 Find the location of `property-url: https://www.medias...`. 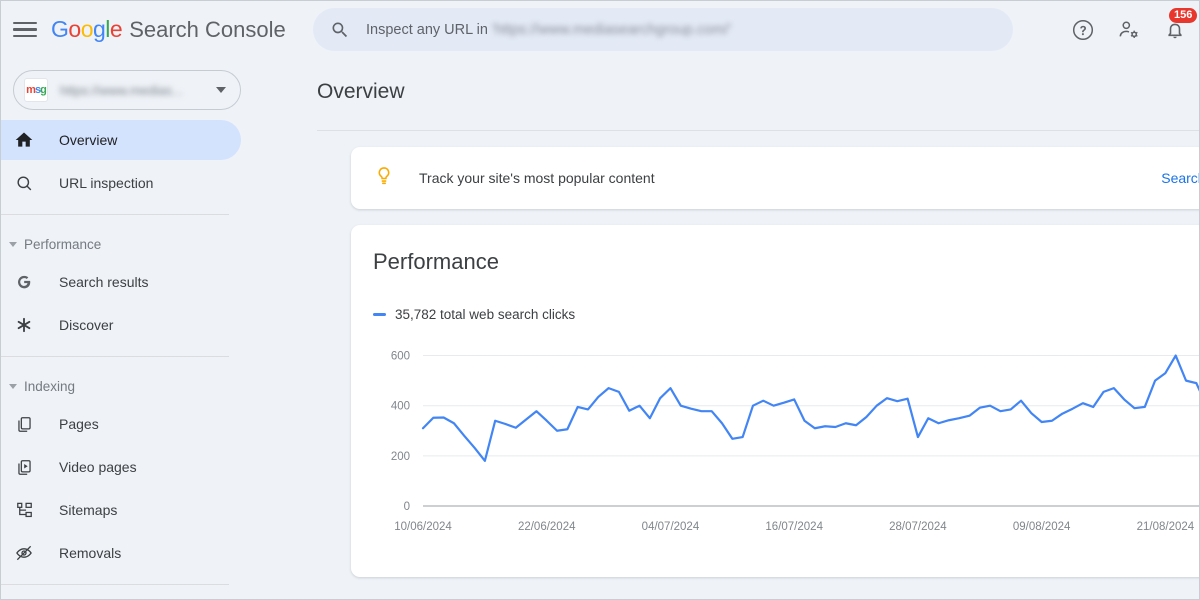

property-url: https://www.medias... is located at coordinates (121, 90).